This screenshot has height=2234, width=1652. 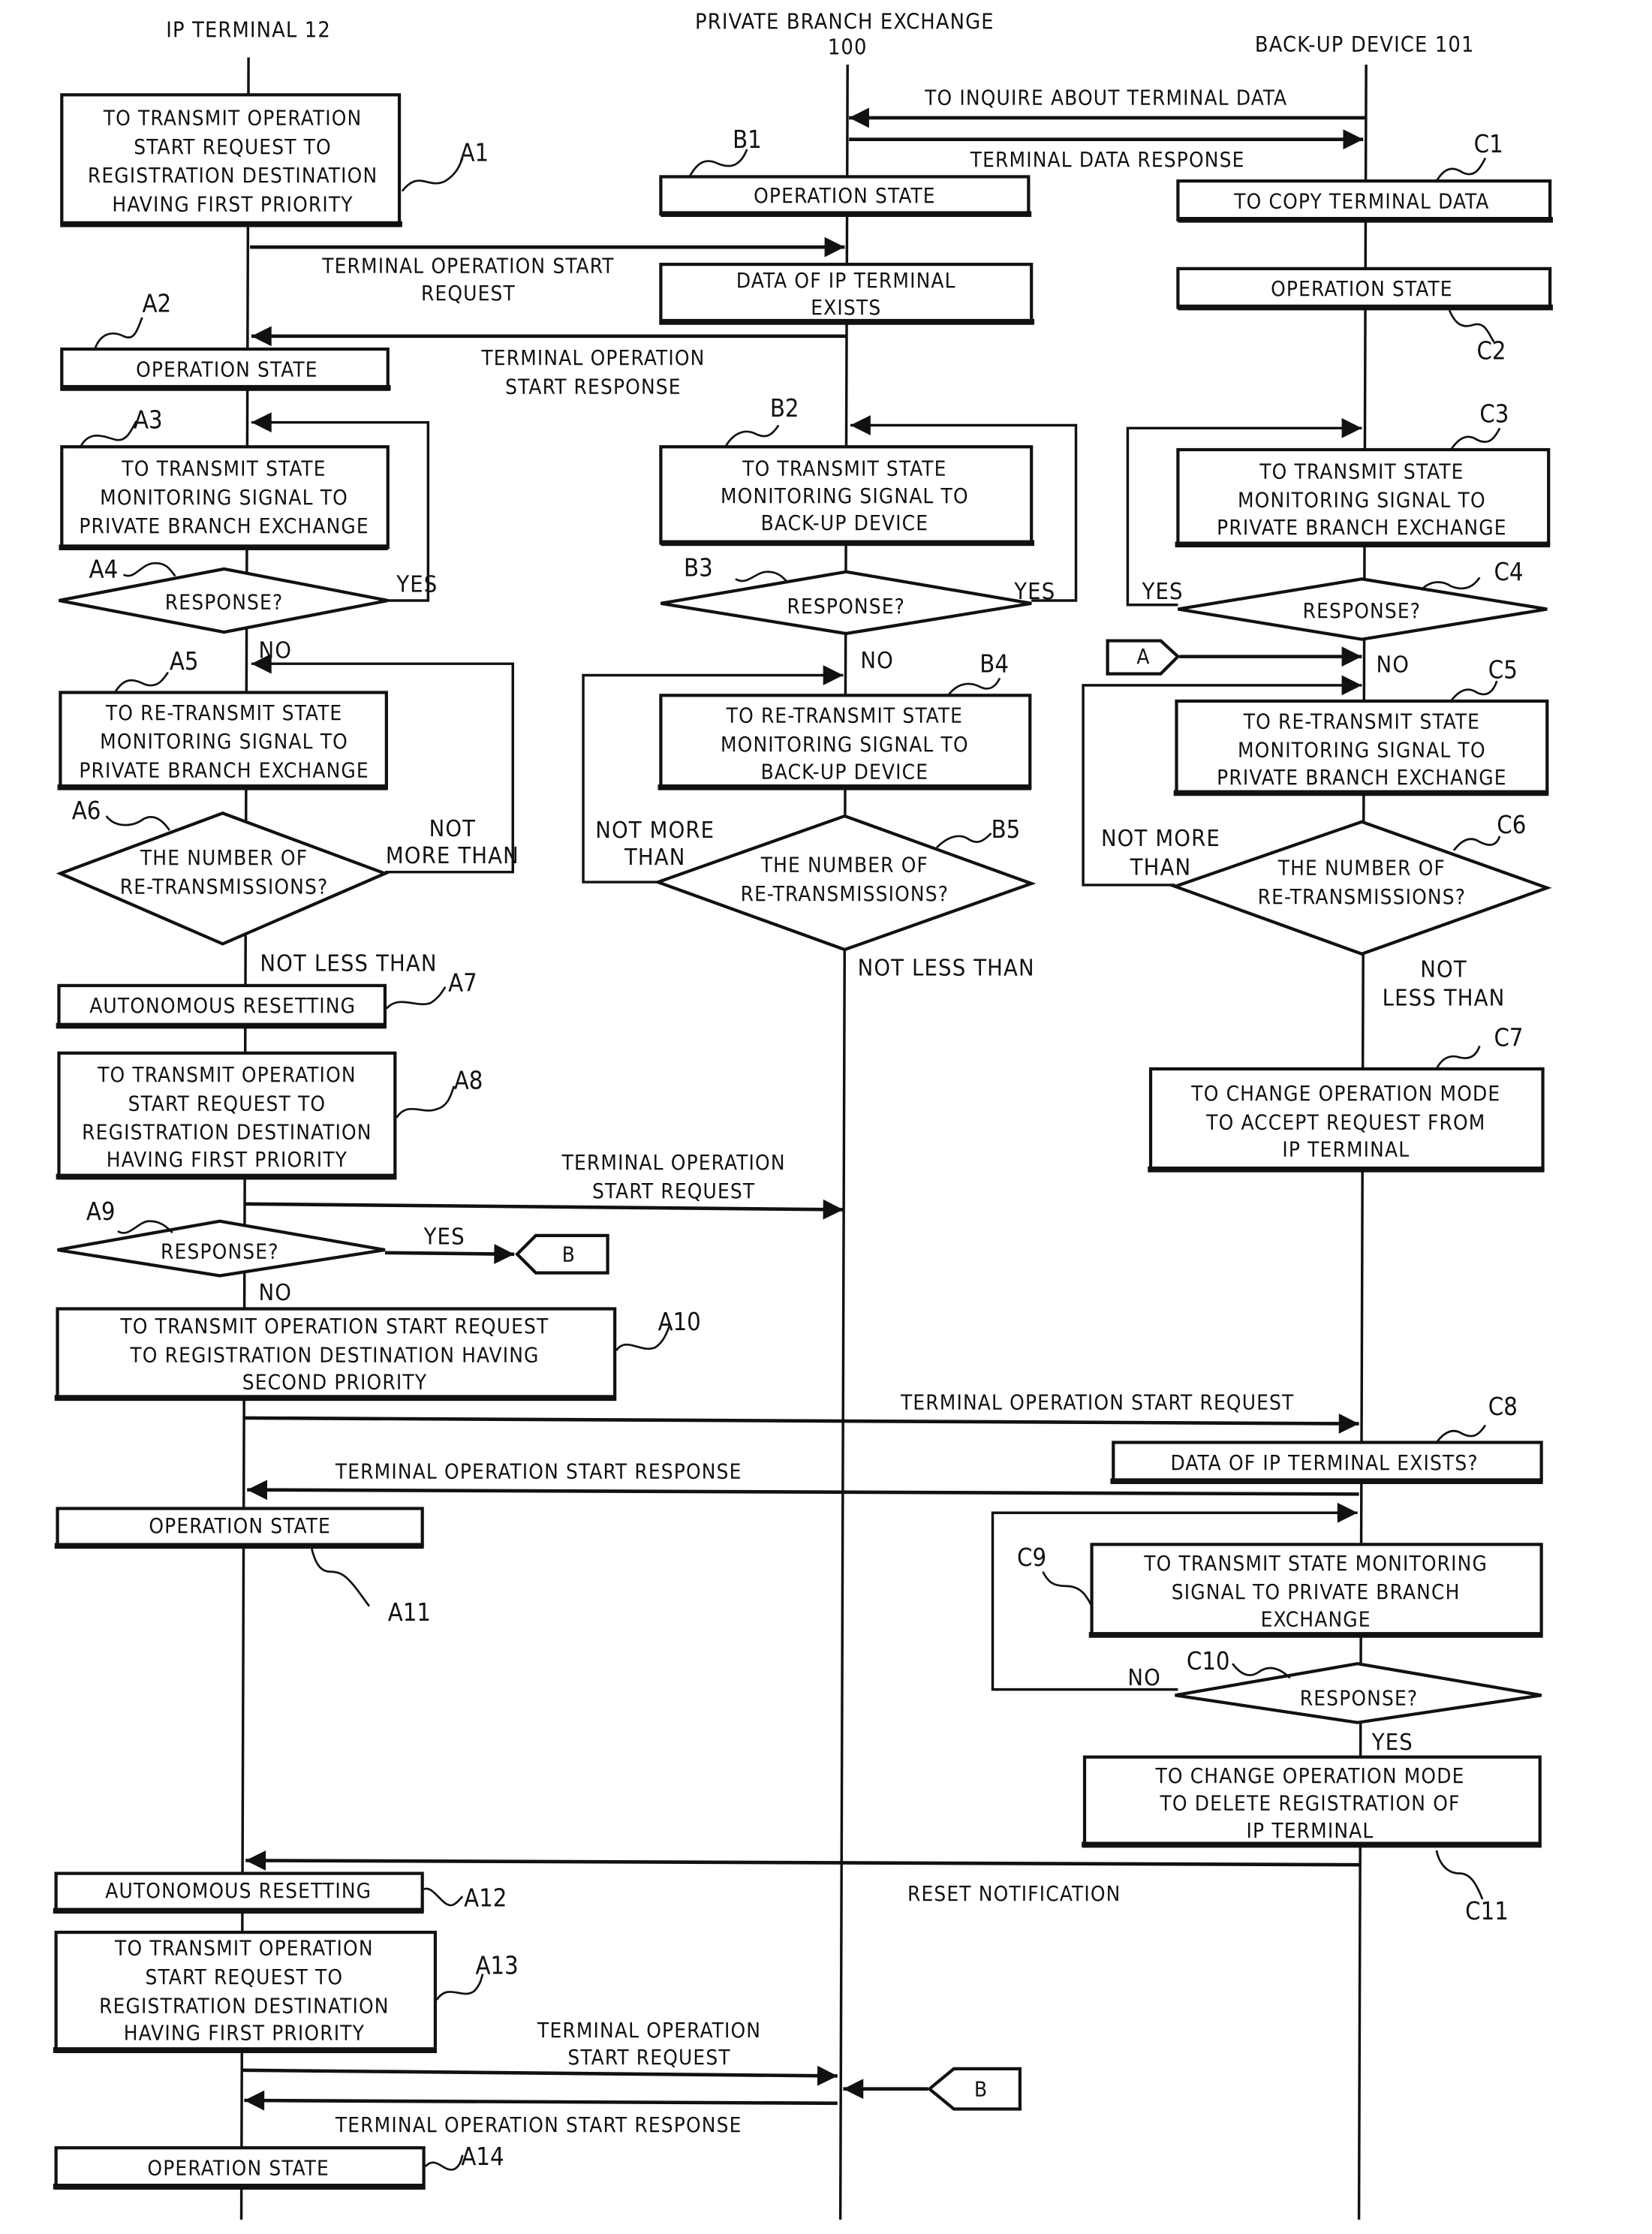 I want to click on connector-b-out: B, so click(x=562, y=1254).